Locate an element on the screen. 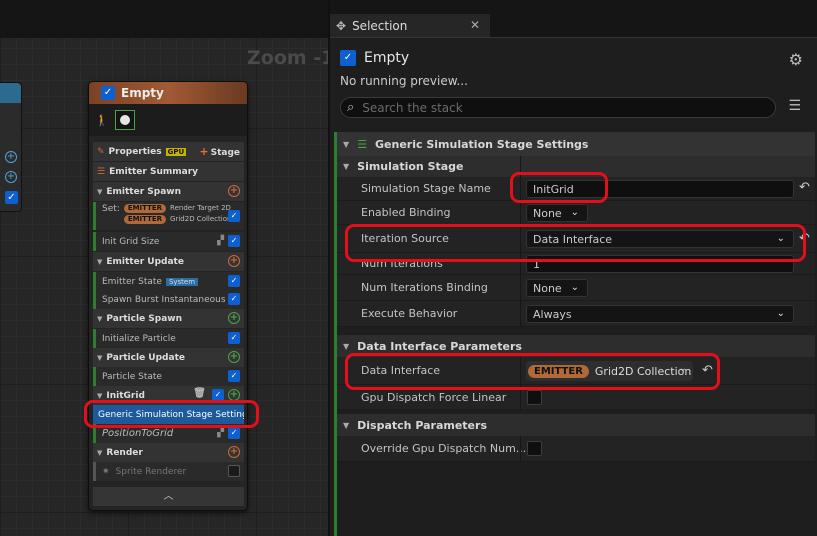 Image resolution: width=817 pixels, height=536 pixels. enabled-binding-value: None is located at coordinates (547, 213).